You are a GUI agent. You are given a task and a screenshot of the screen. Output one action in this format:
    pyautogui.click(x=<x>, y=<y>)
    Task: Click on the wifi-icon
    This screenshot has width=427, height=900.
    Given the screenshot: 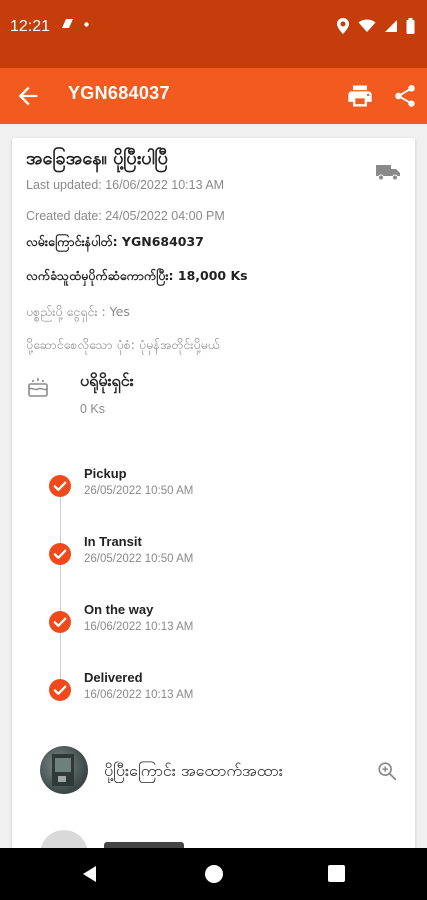 What is the action you would take?
    pyautogui.click(x=367, y=25)
    